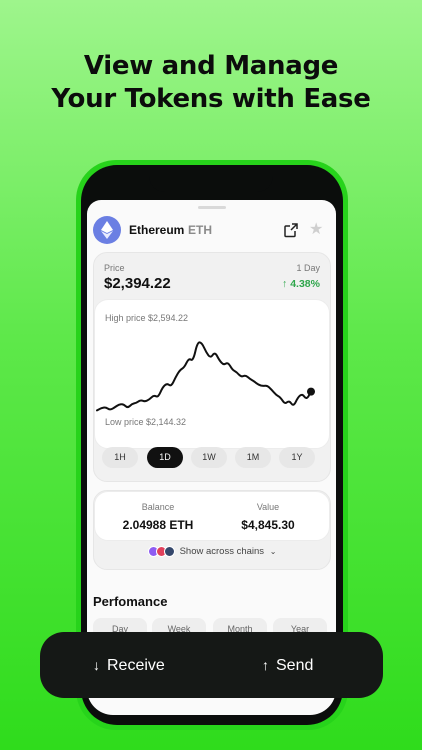 The width and height of the screenshot is (422, 750). I want to click on price-chart: High price $2,594.22 Low price $2,144.32, so click(212, 374).